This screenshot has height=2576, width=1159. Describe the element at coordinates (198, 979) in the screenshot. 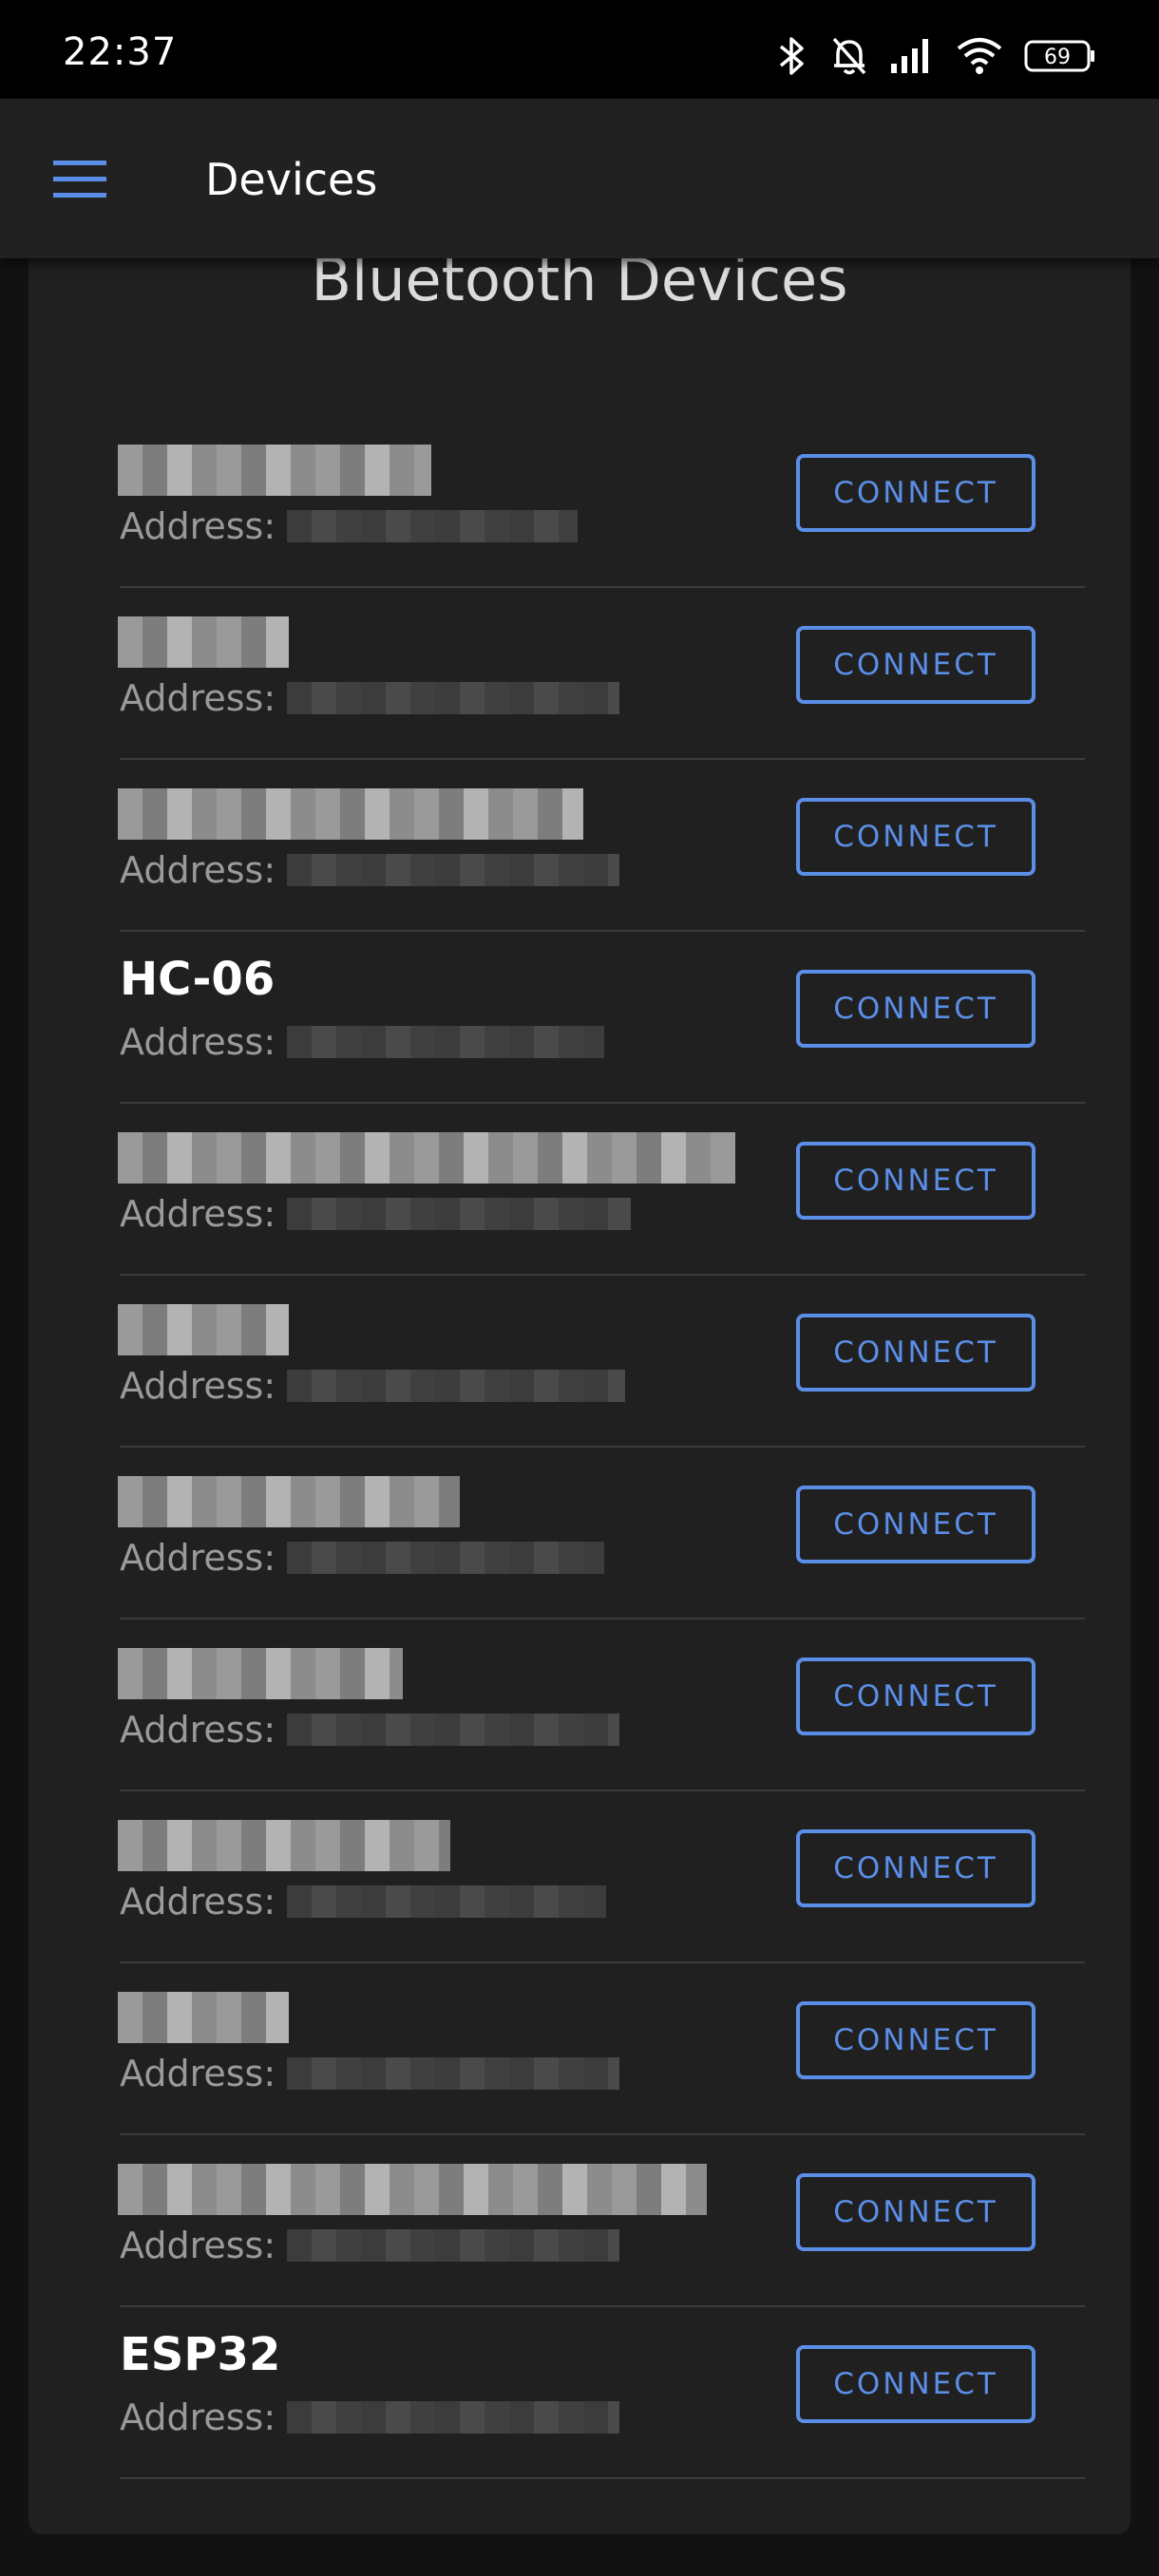

I see `device-name: HC-06` at that location.